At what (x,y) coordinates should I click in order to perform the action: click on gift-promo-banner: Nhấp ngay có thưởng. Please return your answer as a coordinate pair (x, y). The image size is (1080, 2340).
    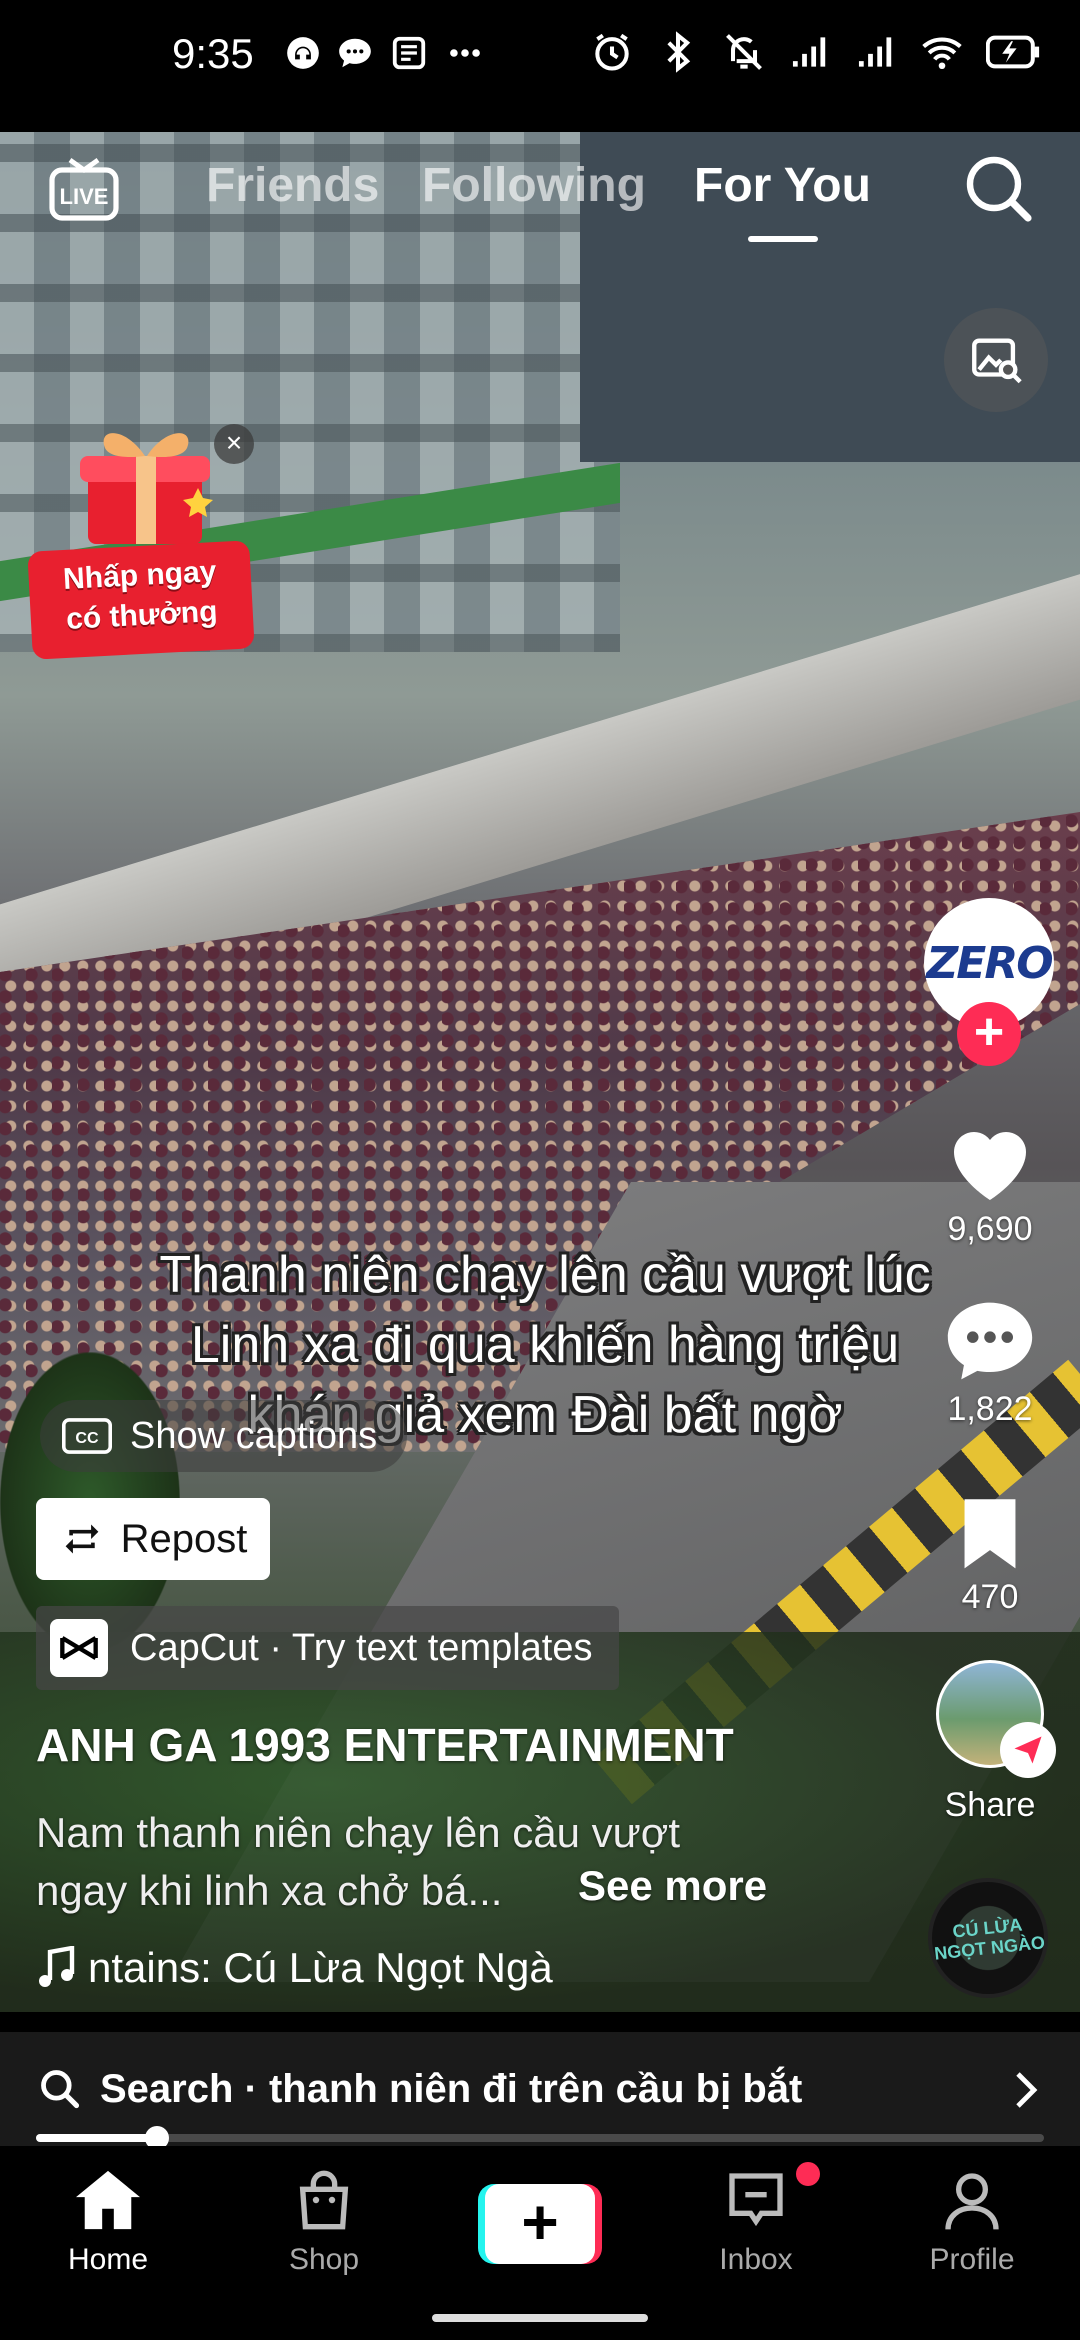
    Looking at the image, I should click on (141, 600).